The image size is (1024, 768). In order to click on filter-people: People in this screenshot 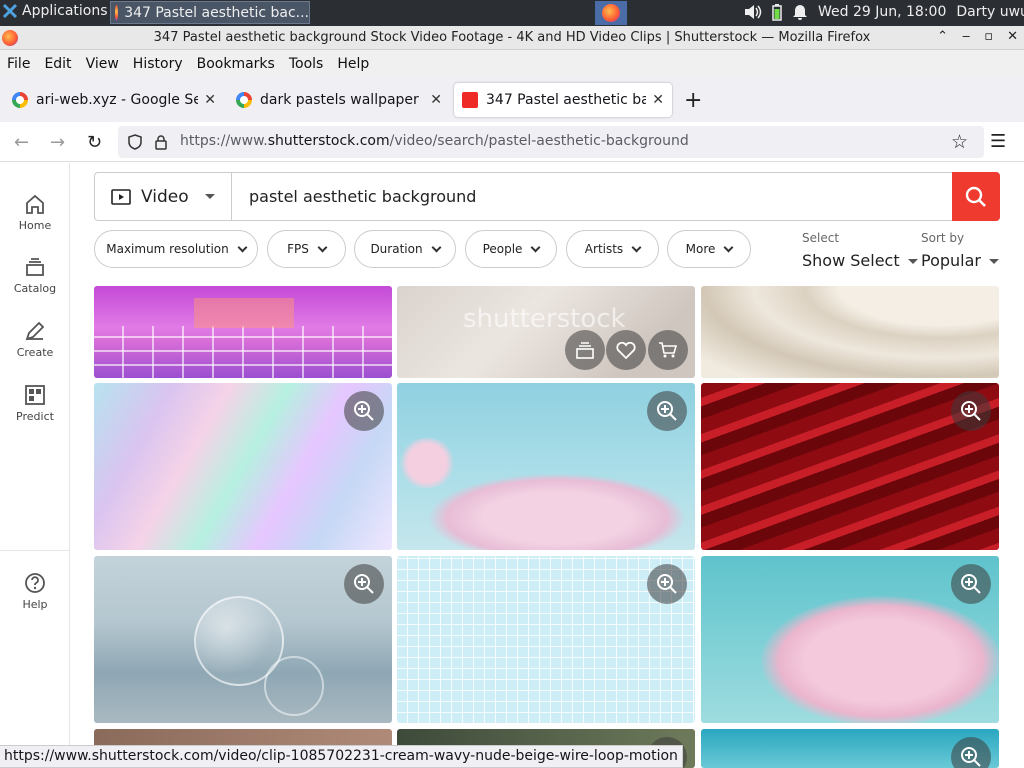, I will do `click(511, 249)`.